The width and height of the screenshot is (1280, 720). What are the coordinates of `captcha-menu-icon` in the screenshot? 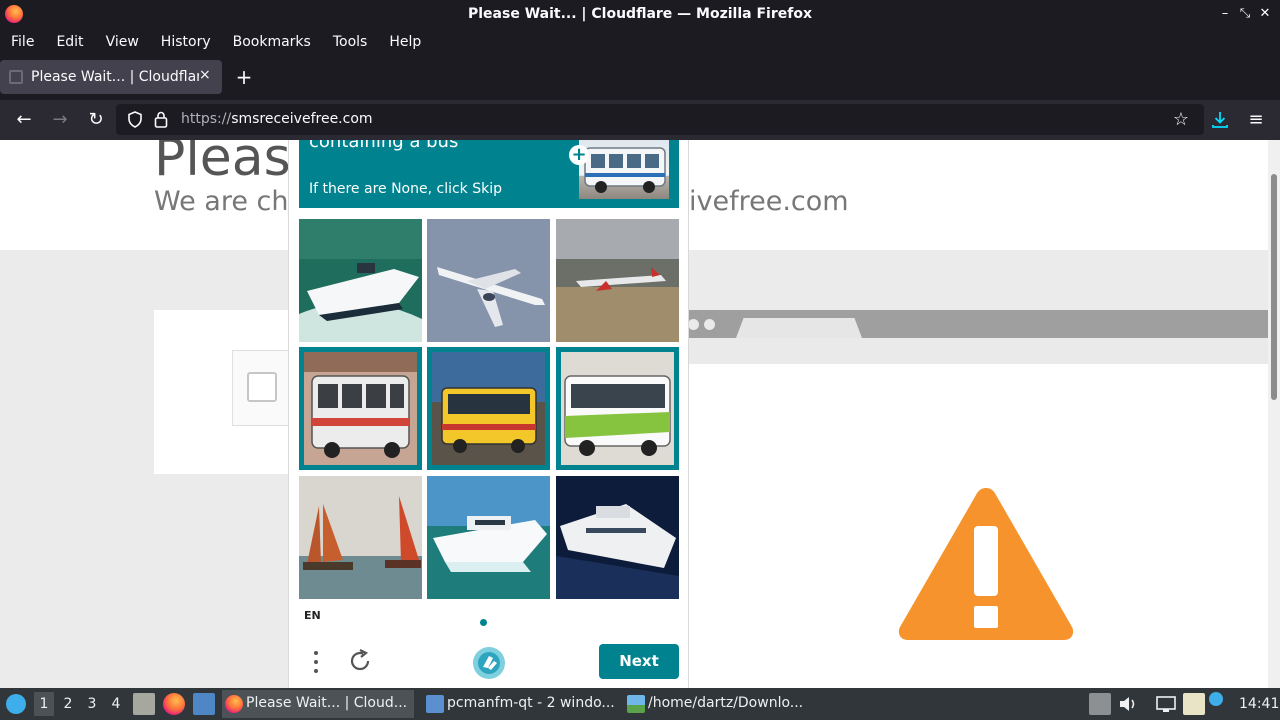 It's located at (316, 662).